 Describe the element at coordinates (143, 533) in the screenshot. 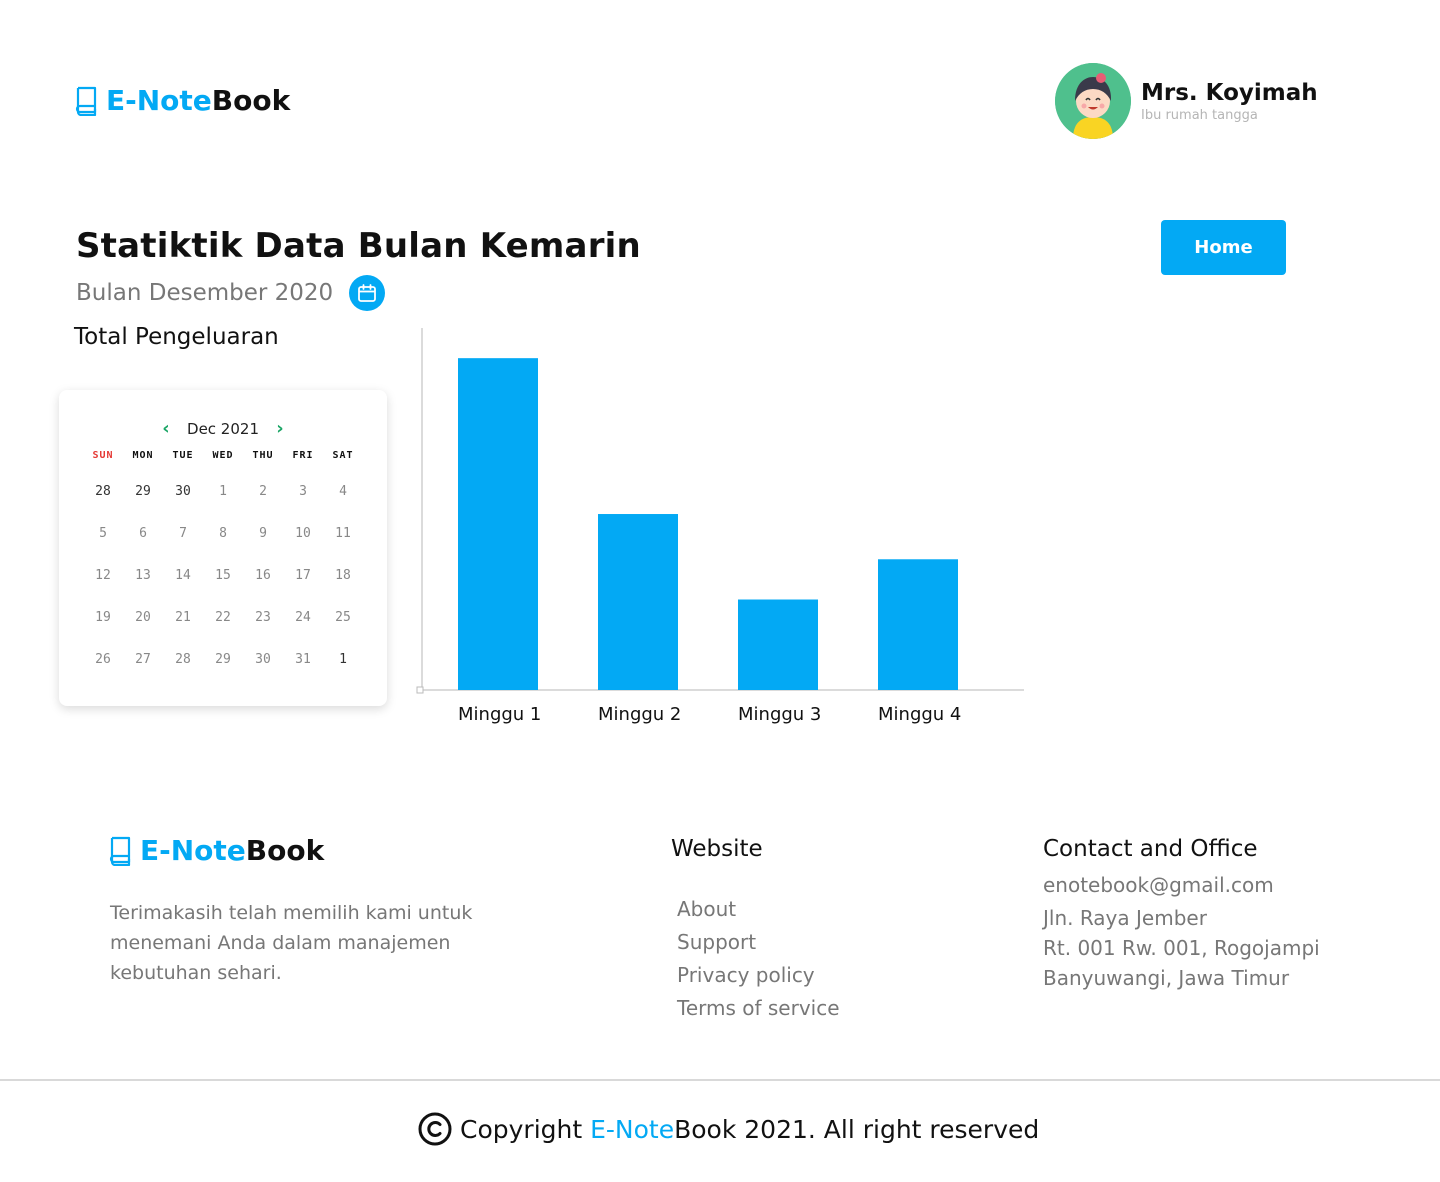

I see `calendar-day: 6` at that location.